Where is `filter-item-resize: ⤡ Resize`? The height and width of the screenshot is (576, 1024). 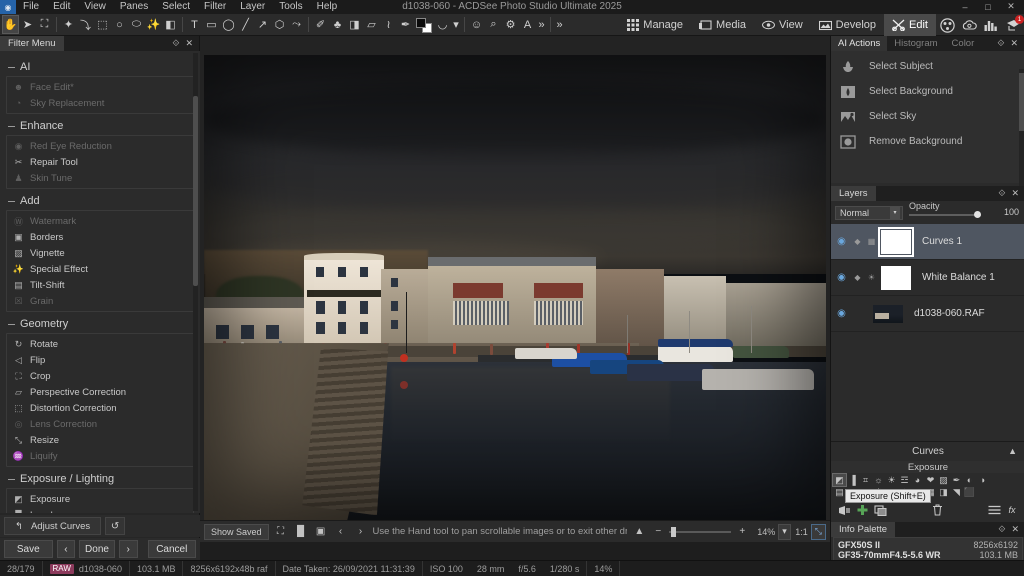
filter-item-resize: ⤡ Resize is located at coordinates (100, 440).